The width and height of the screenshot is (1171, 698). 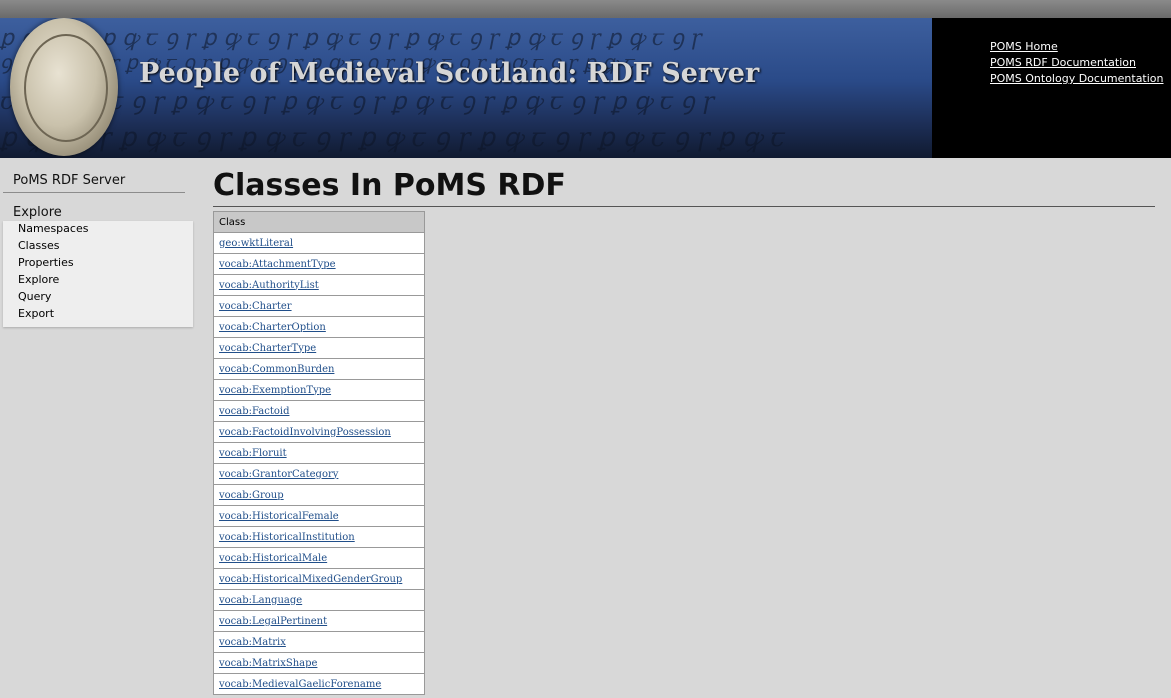 I want to click on table-row: vocab:Group, so click(x=319, y=495).